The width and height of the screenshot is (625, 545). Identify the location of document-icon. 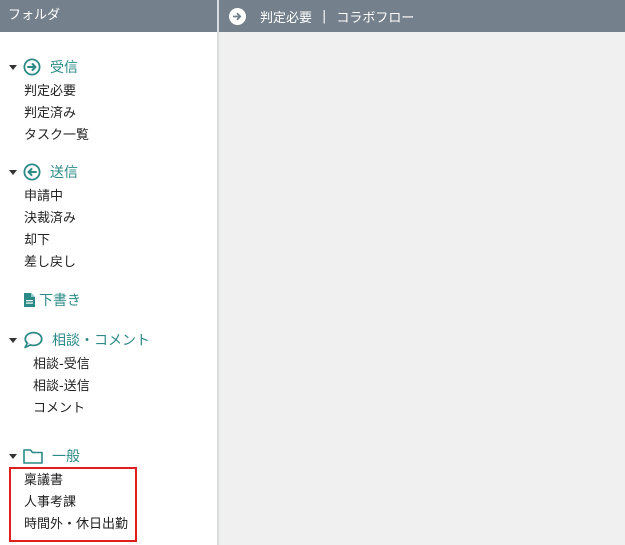
(29, 300).